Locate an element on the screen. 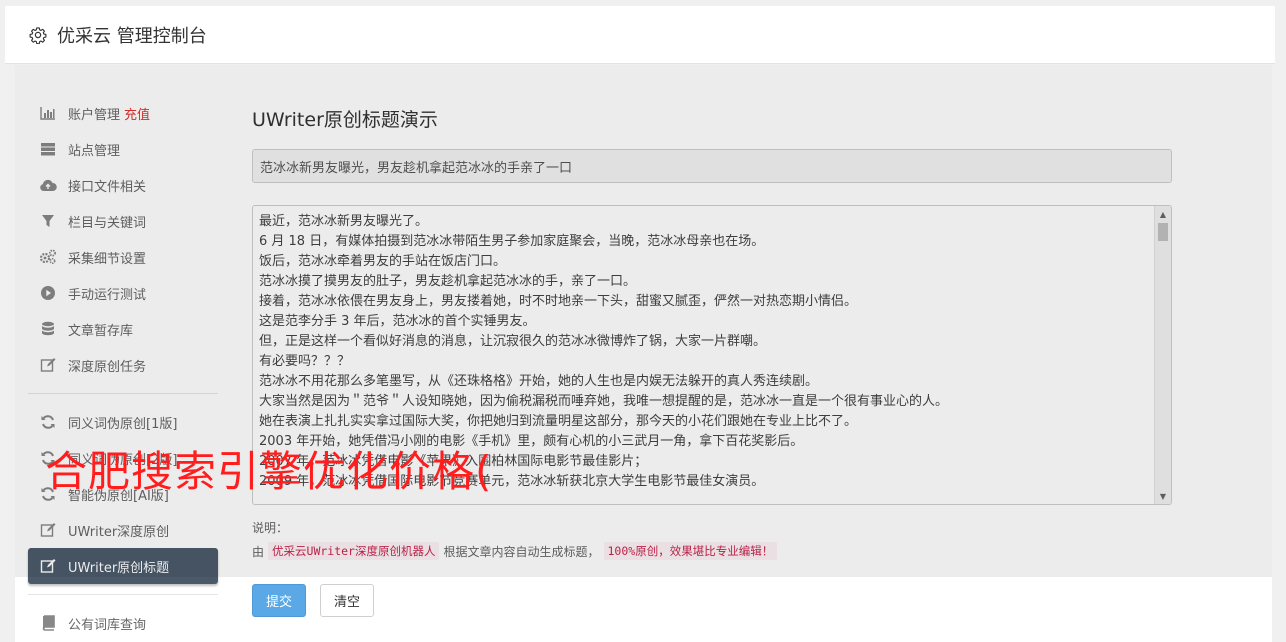 The width and height of the screenshot is (1286, 642). gear-icon is located at coordinates (38, 35).